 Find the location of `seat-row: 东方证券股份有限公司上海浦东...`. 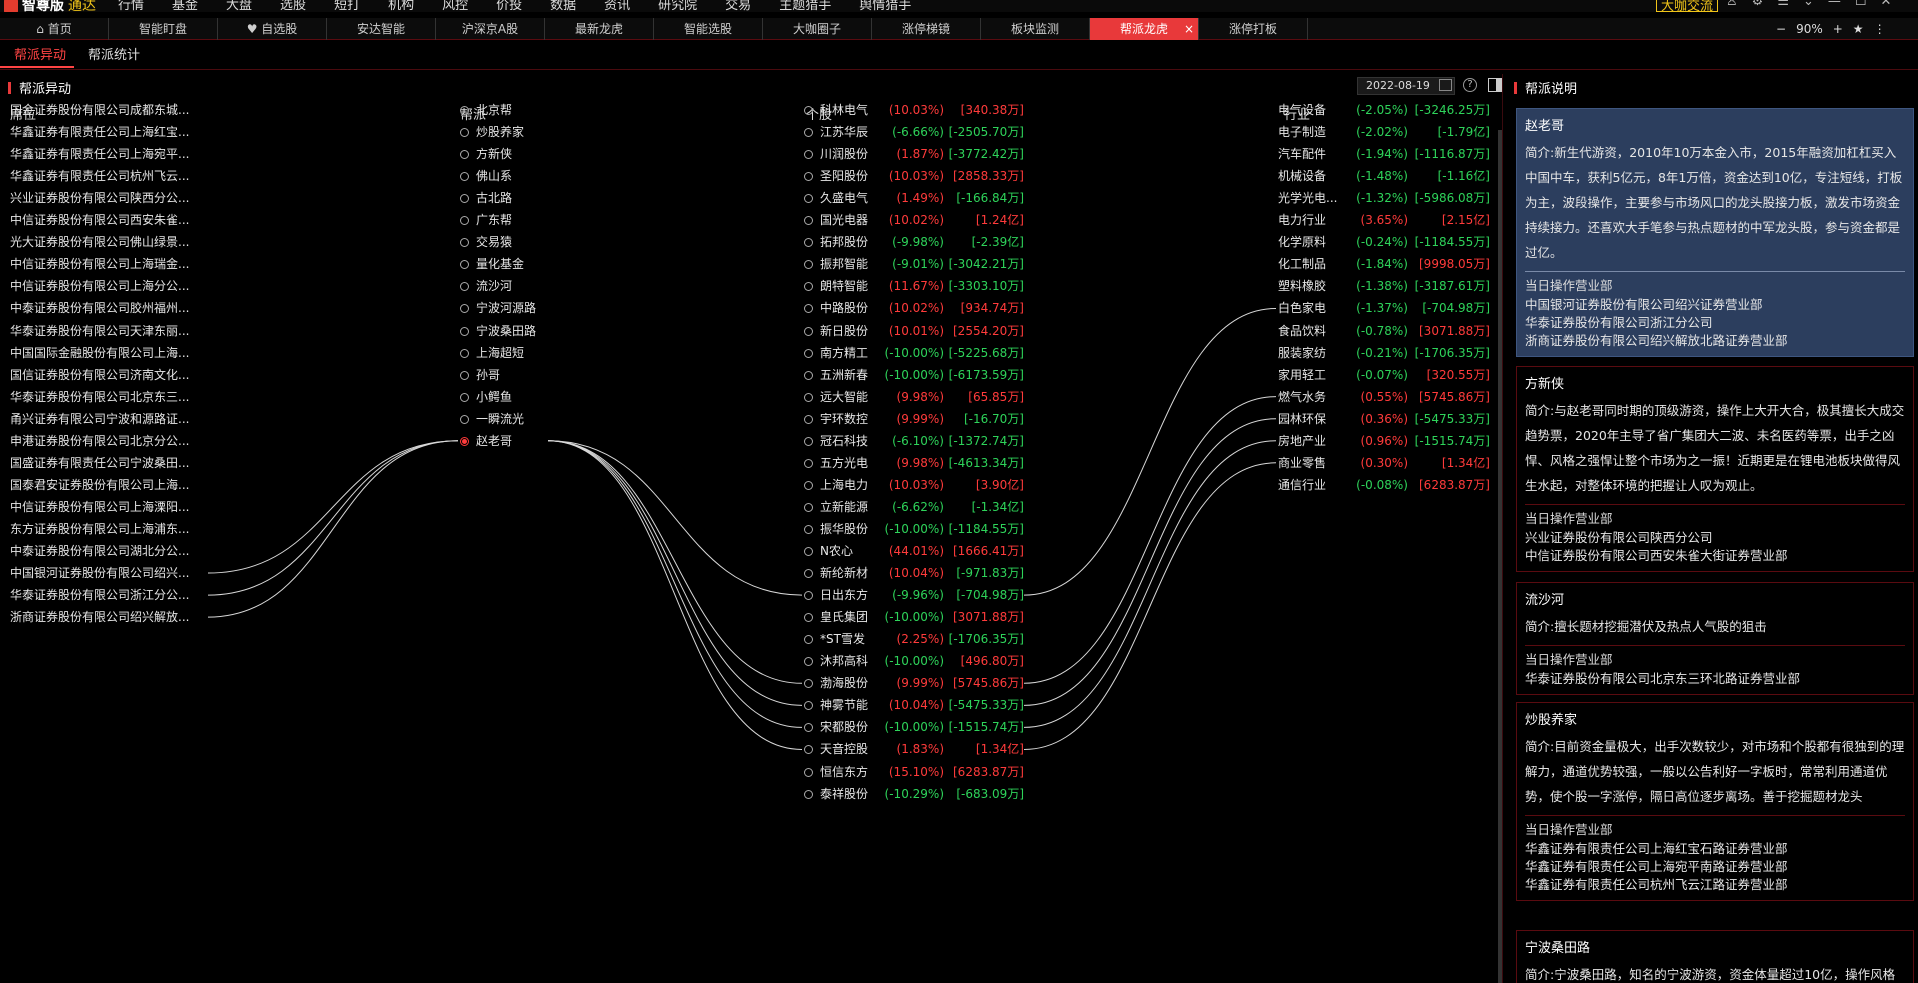

seat-row: 东方证券股份有限公司上海浦东... is located at coordinates (110, 529).